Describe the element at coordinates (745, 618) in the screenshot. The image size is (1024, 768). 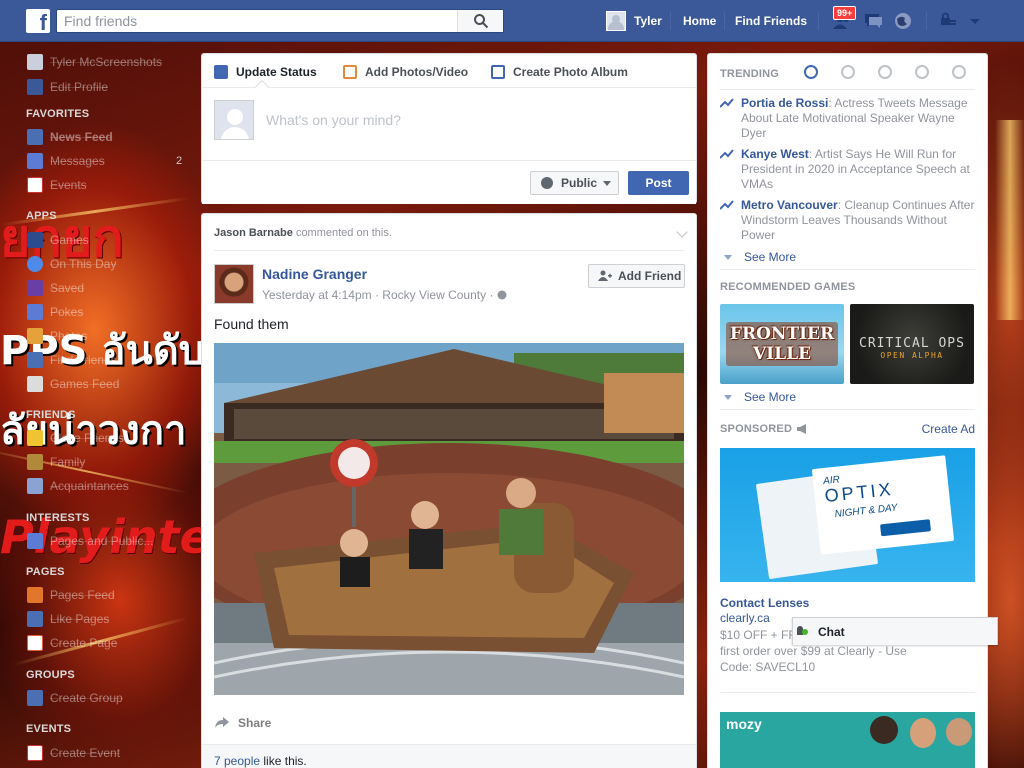
I see `ad-url-link: clearly.ca` at that location.